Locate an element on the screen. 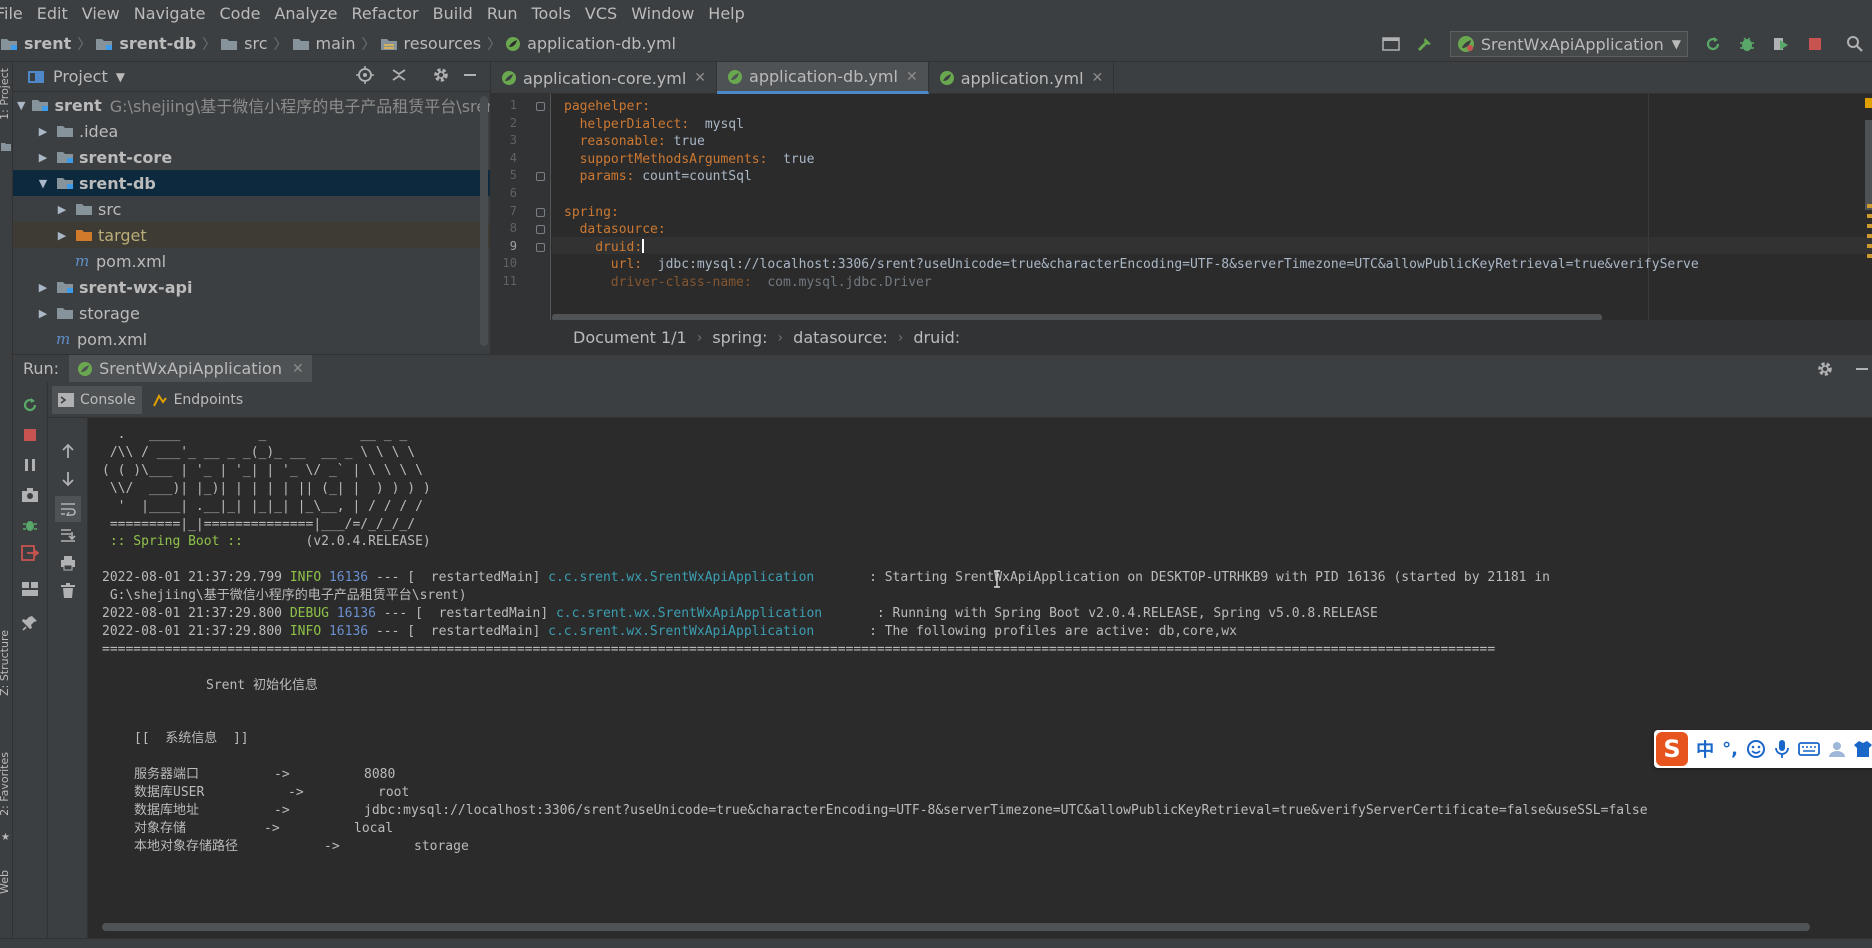 This screenshot has height=948, width=1872. breadcrumb-src: src 〉 is located at coordinates (252, 44).